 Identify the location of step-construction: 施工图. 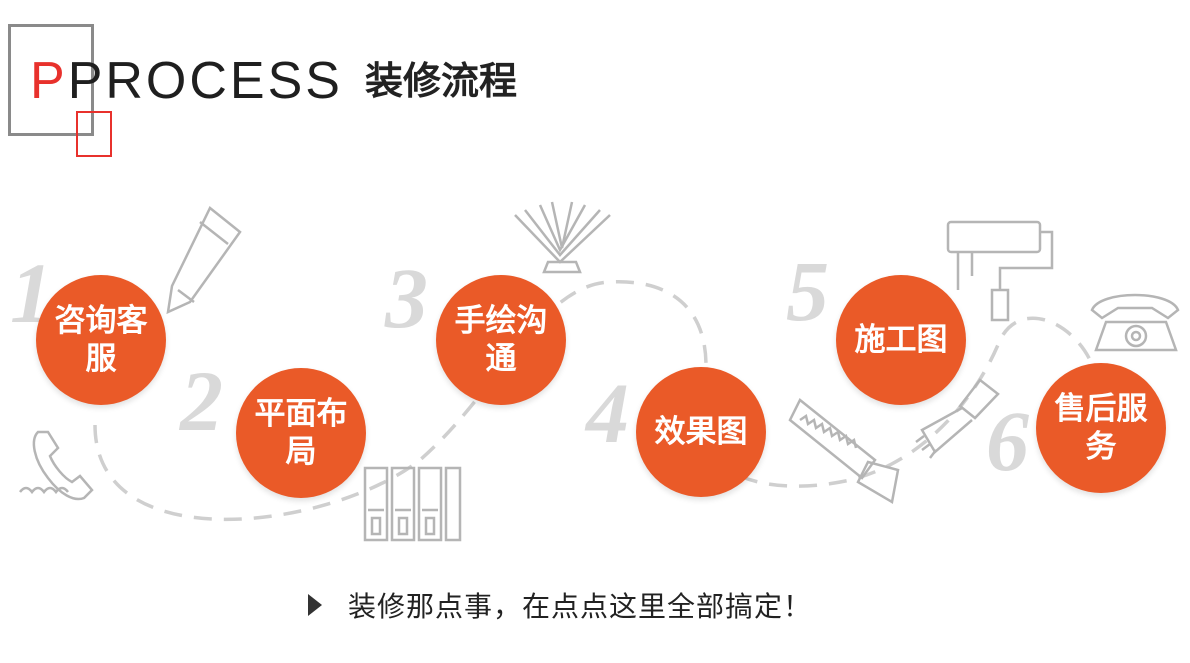
(901, 340).